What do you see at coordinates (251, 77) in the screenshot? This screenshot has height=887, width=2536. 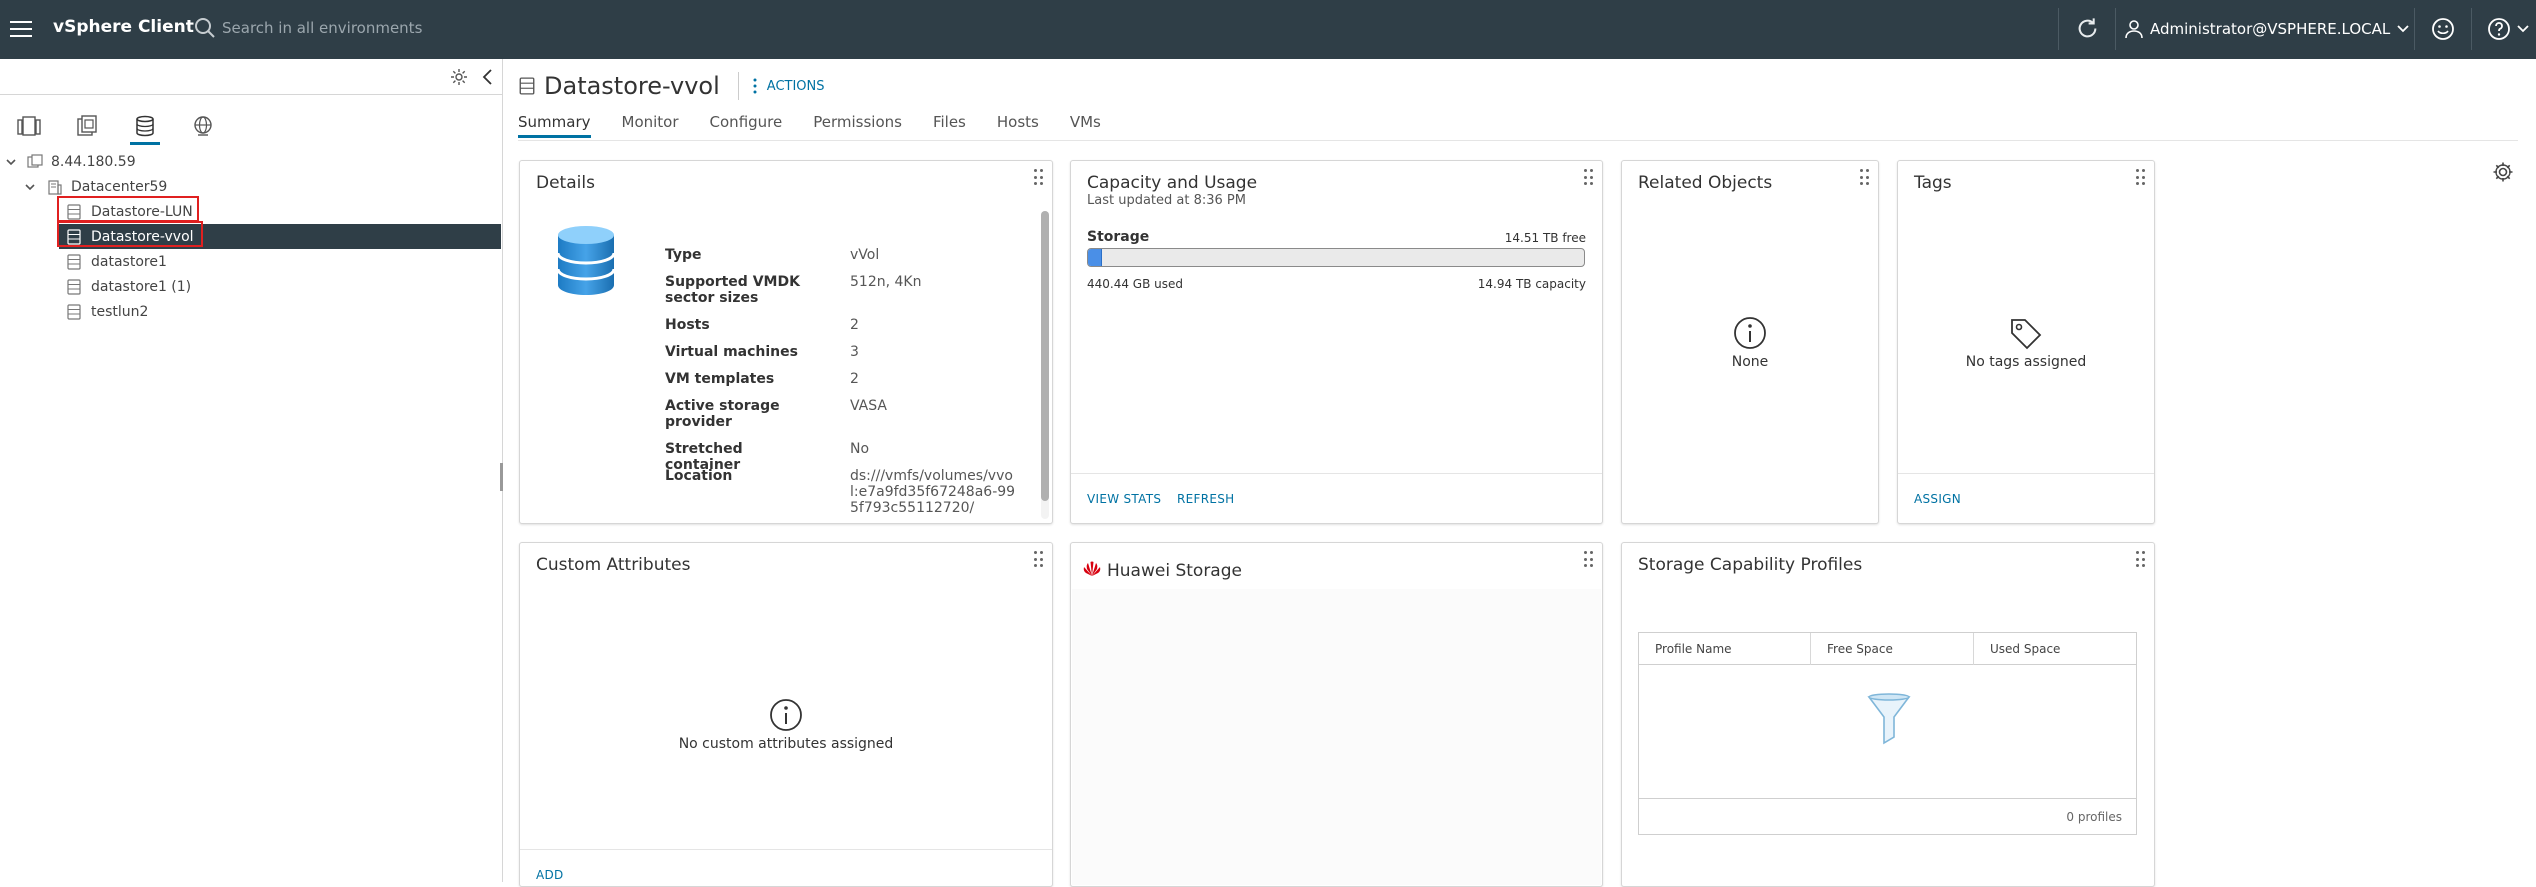 I see `navigator-toolbar` at bounding box center [251, 77].